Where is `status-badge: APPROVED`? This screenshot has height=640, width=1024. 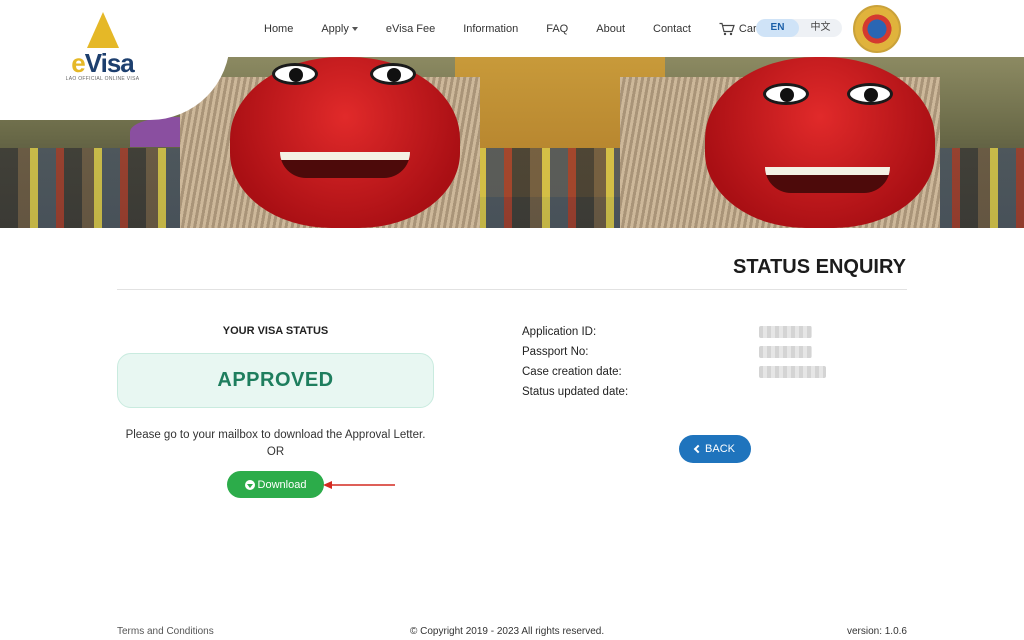
status-badge: APPROVED is located at coordinates (275, 380).